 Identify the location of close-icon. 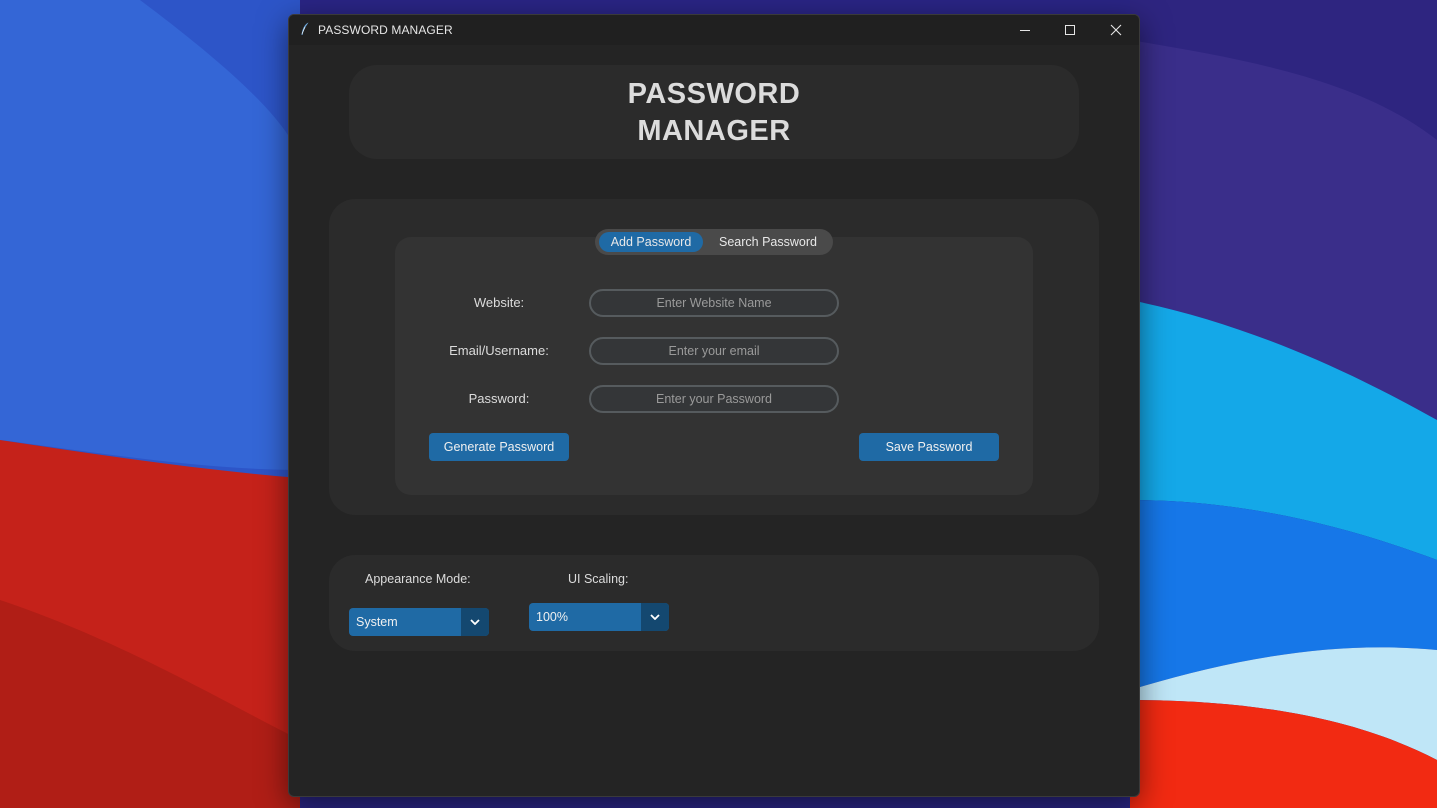
(1115, 30).